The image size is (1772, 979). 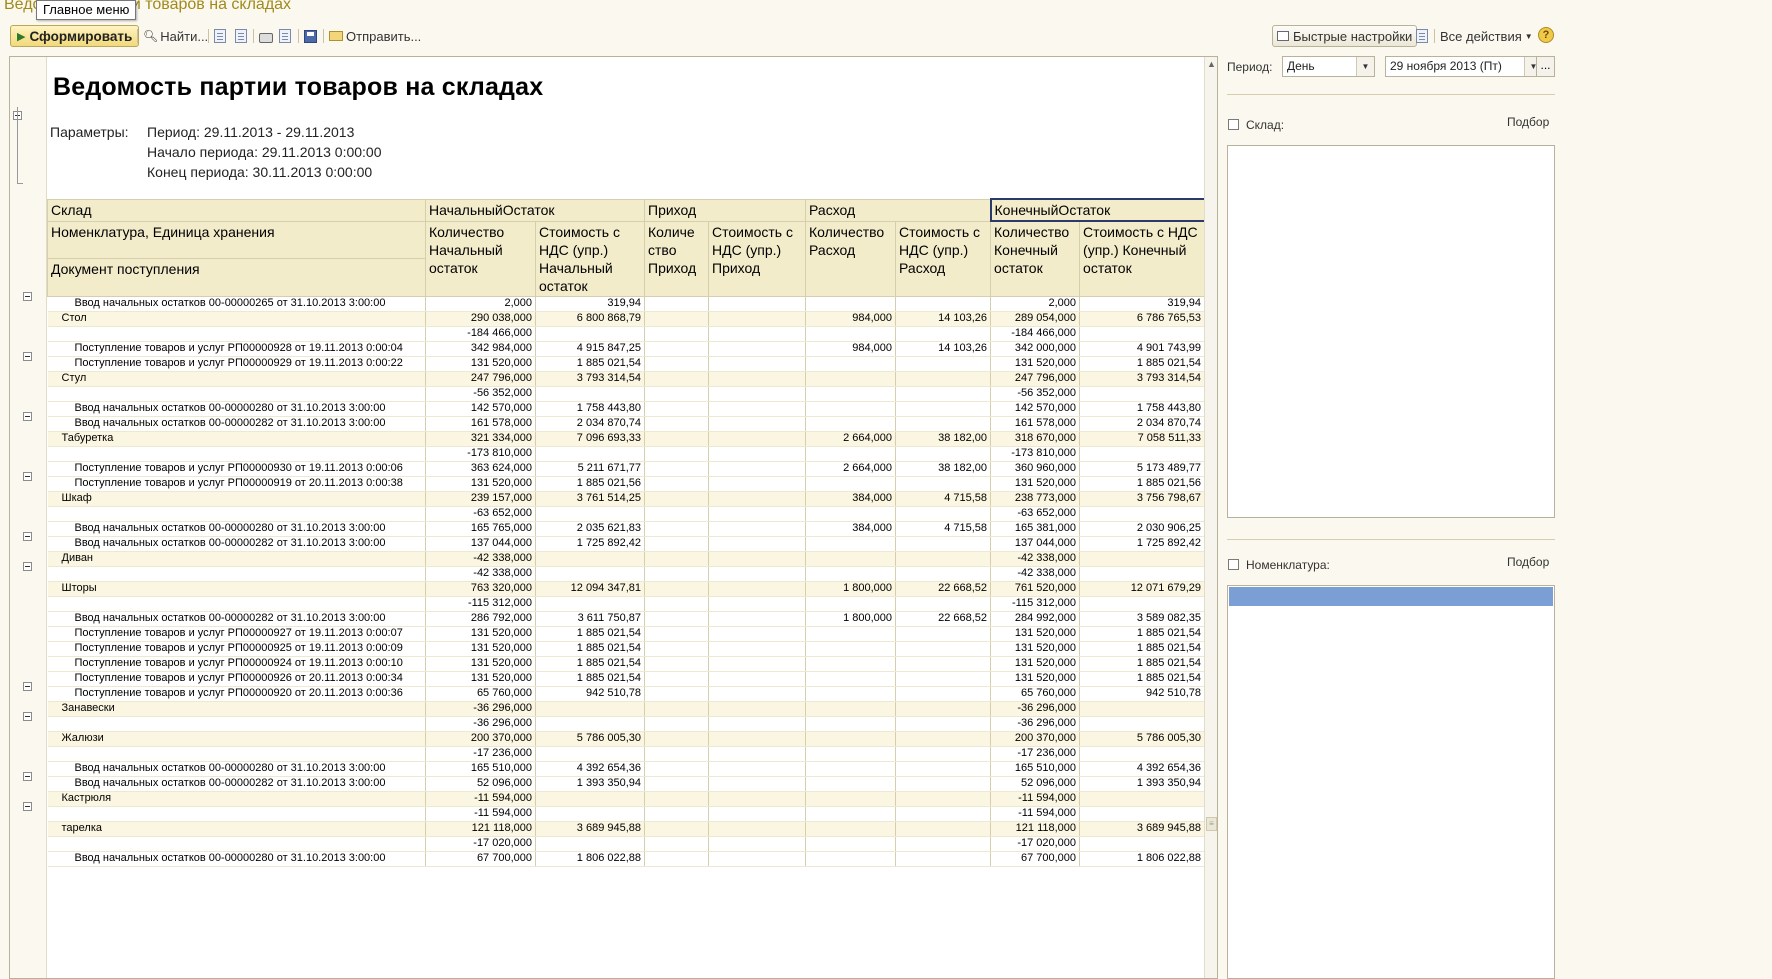 I want to click on row-value-cell: 1 800,000, so click(x=851, y=589).